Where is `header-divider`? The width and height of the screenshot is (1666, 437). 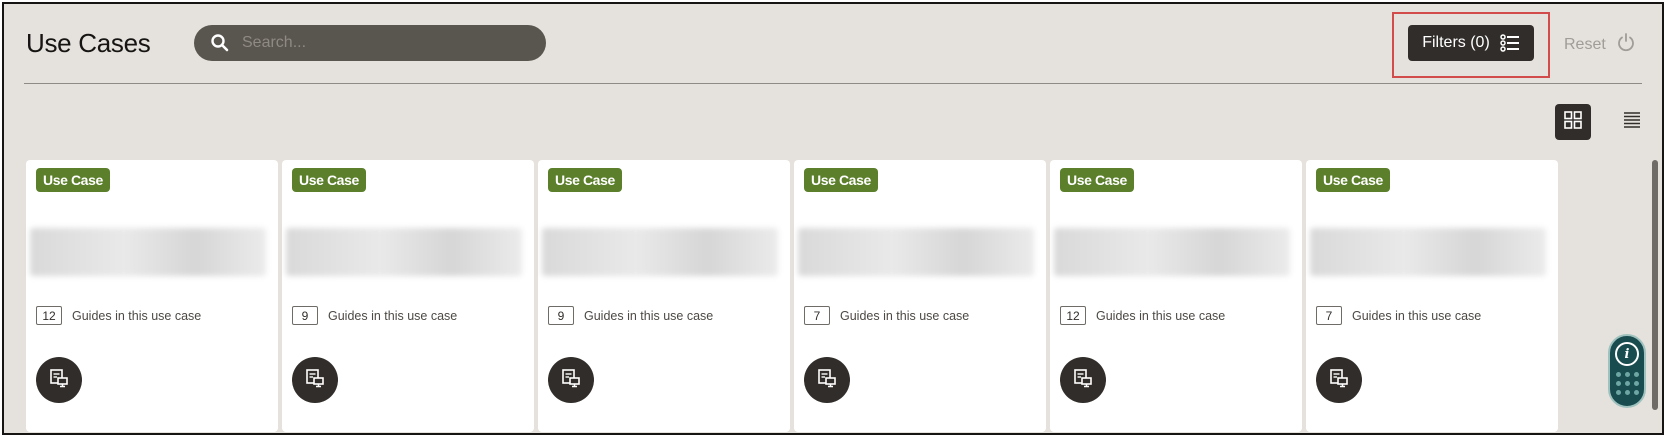 header-divider is located at coordinates (833, 83).